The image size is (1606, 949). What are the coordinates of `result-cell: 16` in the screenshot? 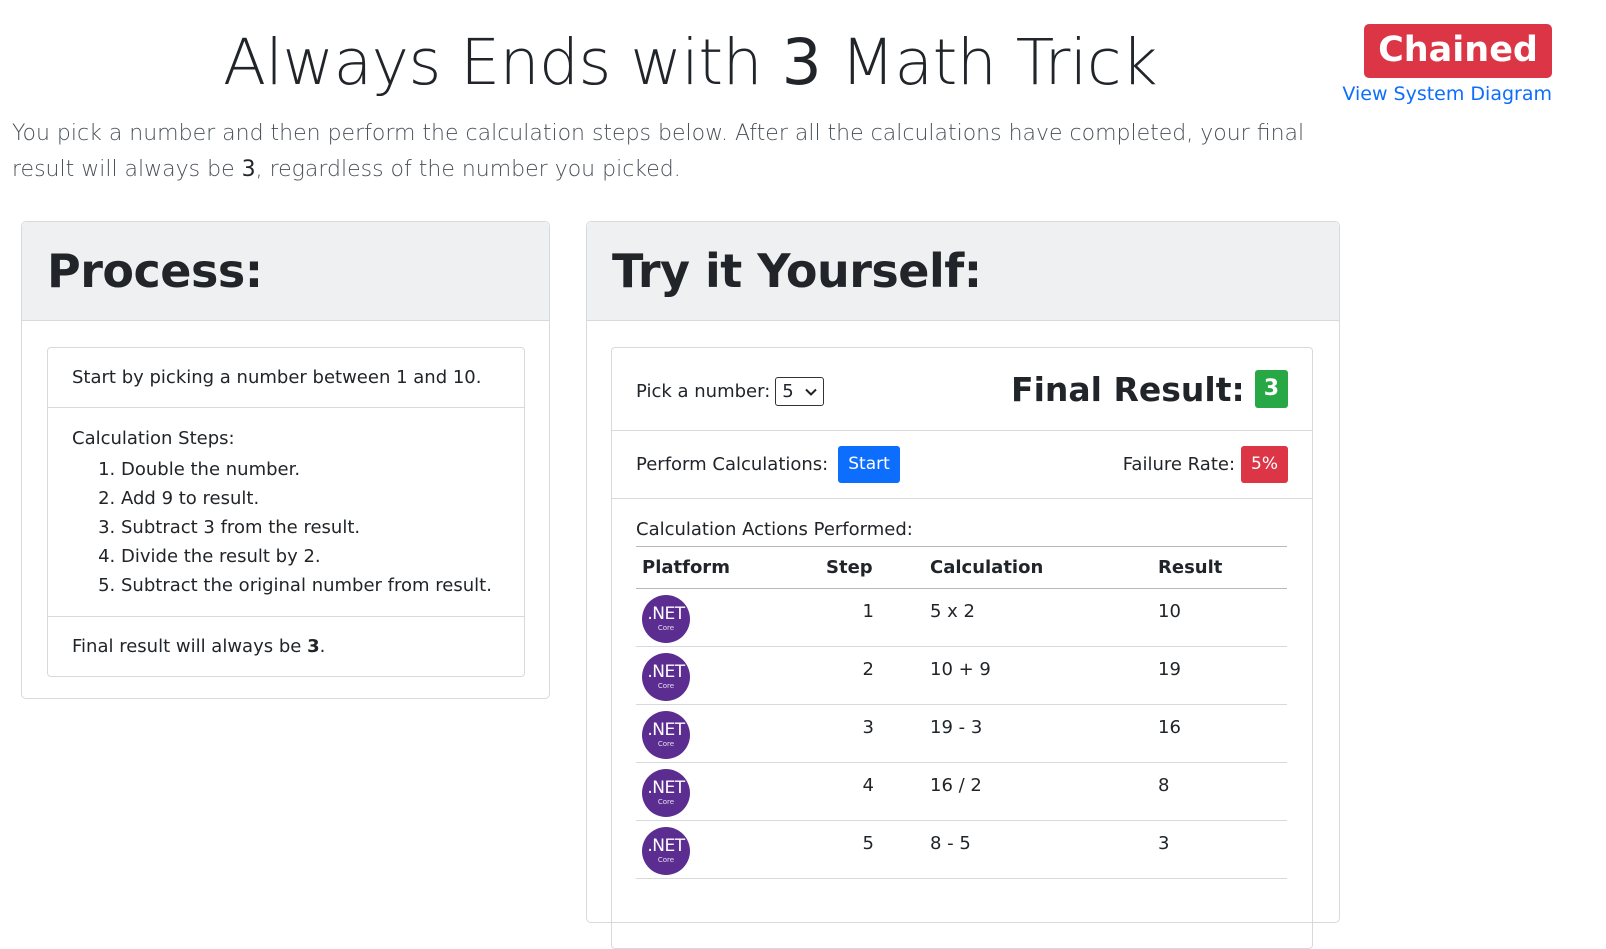 It's located at (1219, 733).